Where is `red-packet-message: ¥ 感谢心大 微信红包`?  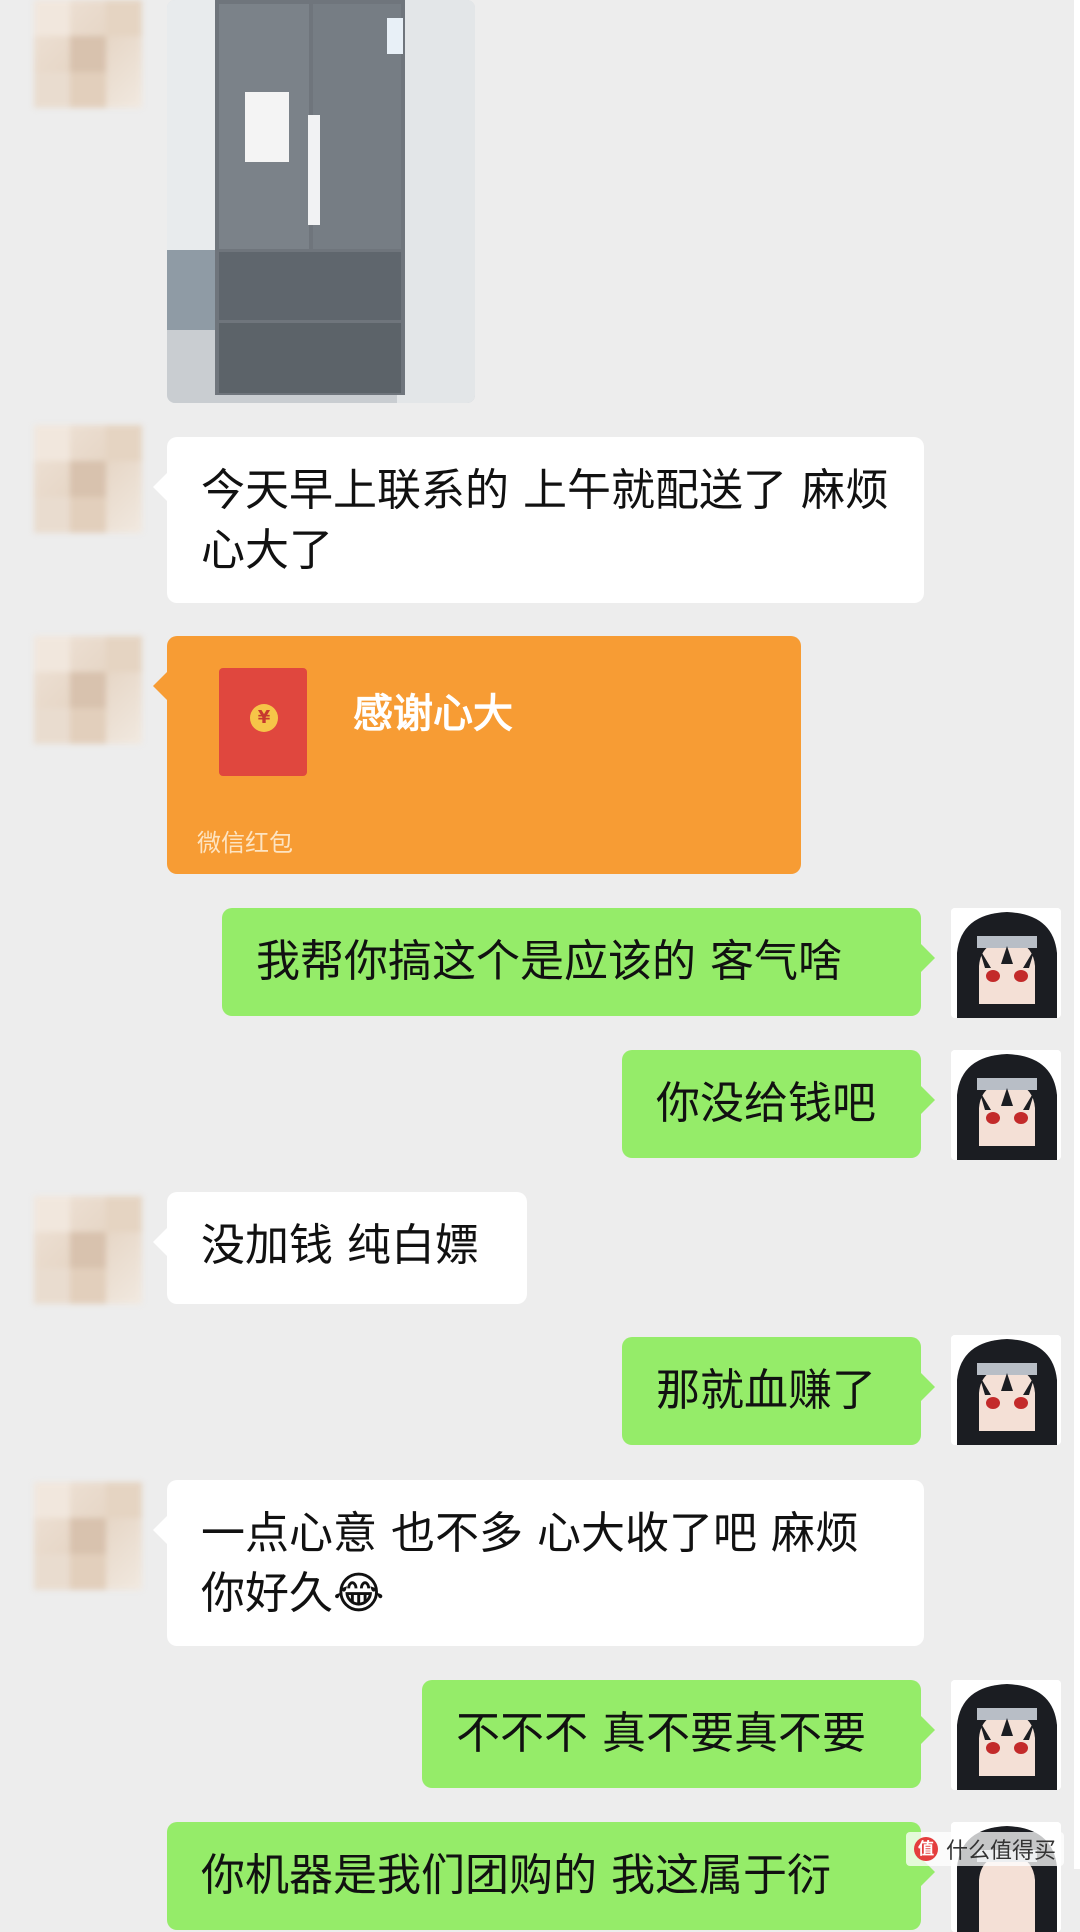 red-packet-message: ¥ 感谢心大 微信红包 is located at coordinates (477, 755).